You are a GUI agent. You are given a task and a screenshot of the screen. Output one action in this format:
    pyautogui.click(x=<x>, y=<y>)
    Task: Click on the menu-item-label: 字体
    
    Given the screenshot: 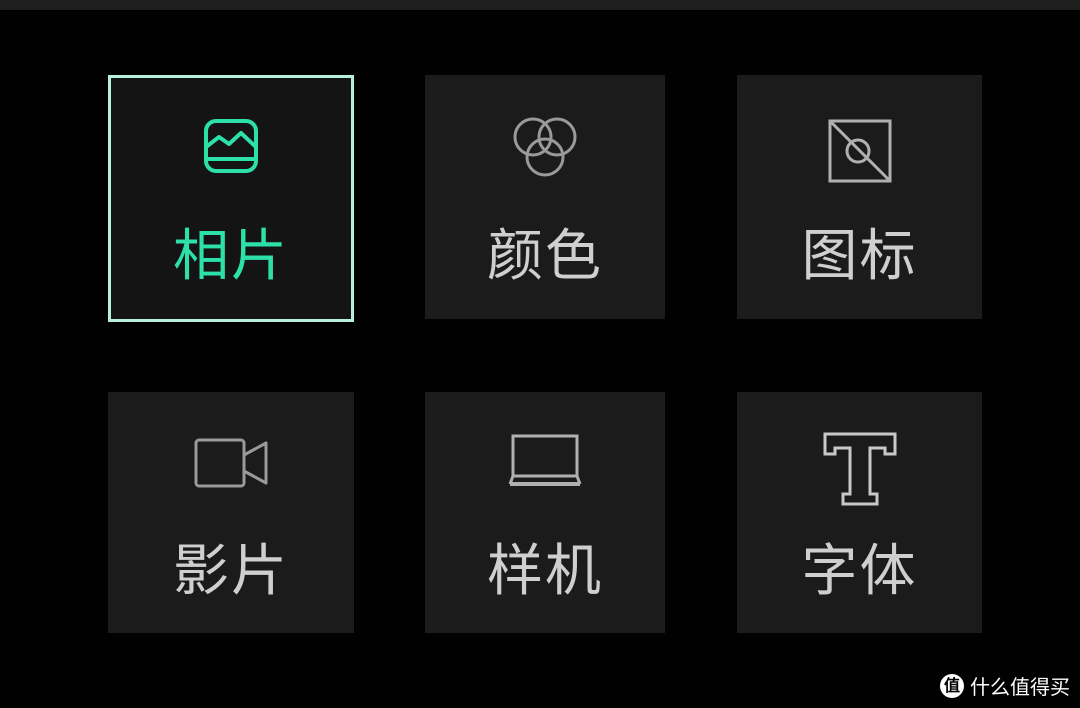 What is the action you would take?
    pyautogui.click(x=859, y=571)
    